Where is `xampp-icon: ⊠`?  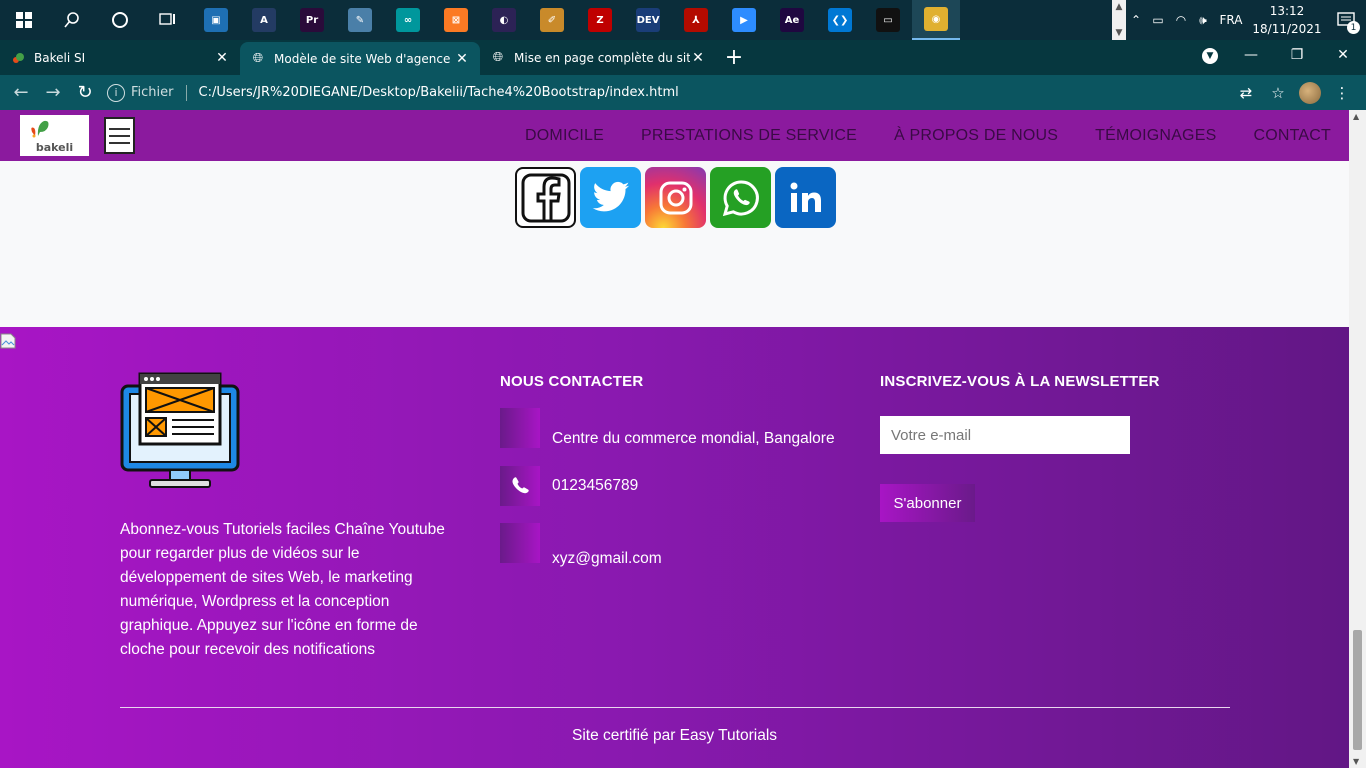 xampp-icon: ⊠ is located at coordinates (456, 20).